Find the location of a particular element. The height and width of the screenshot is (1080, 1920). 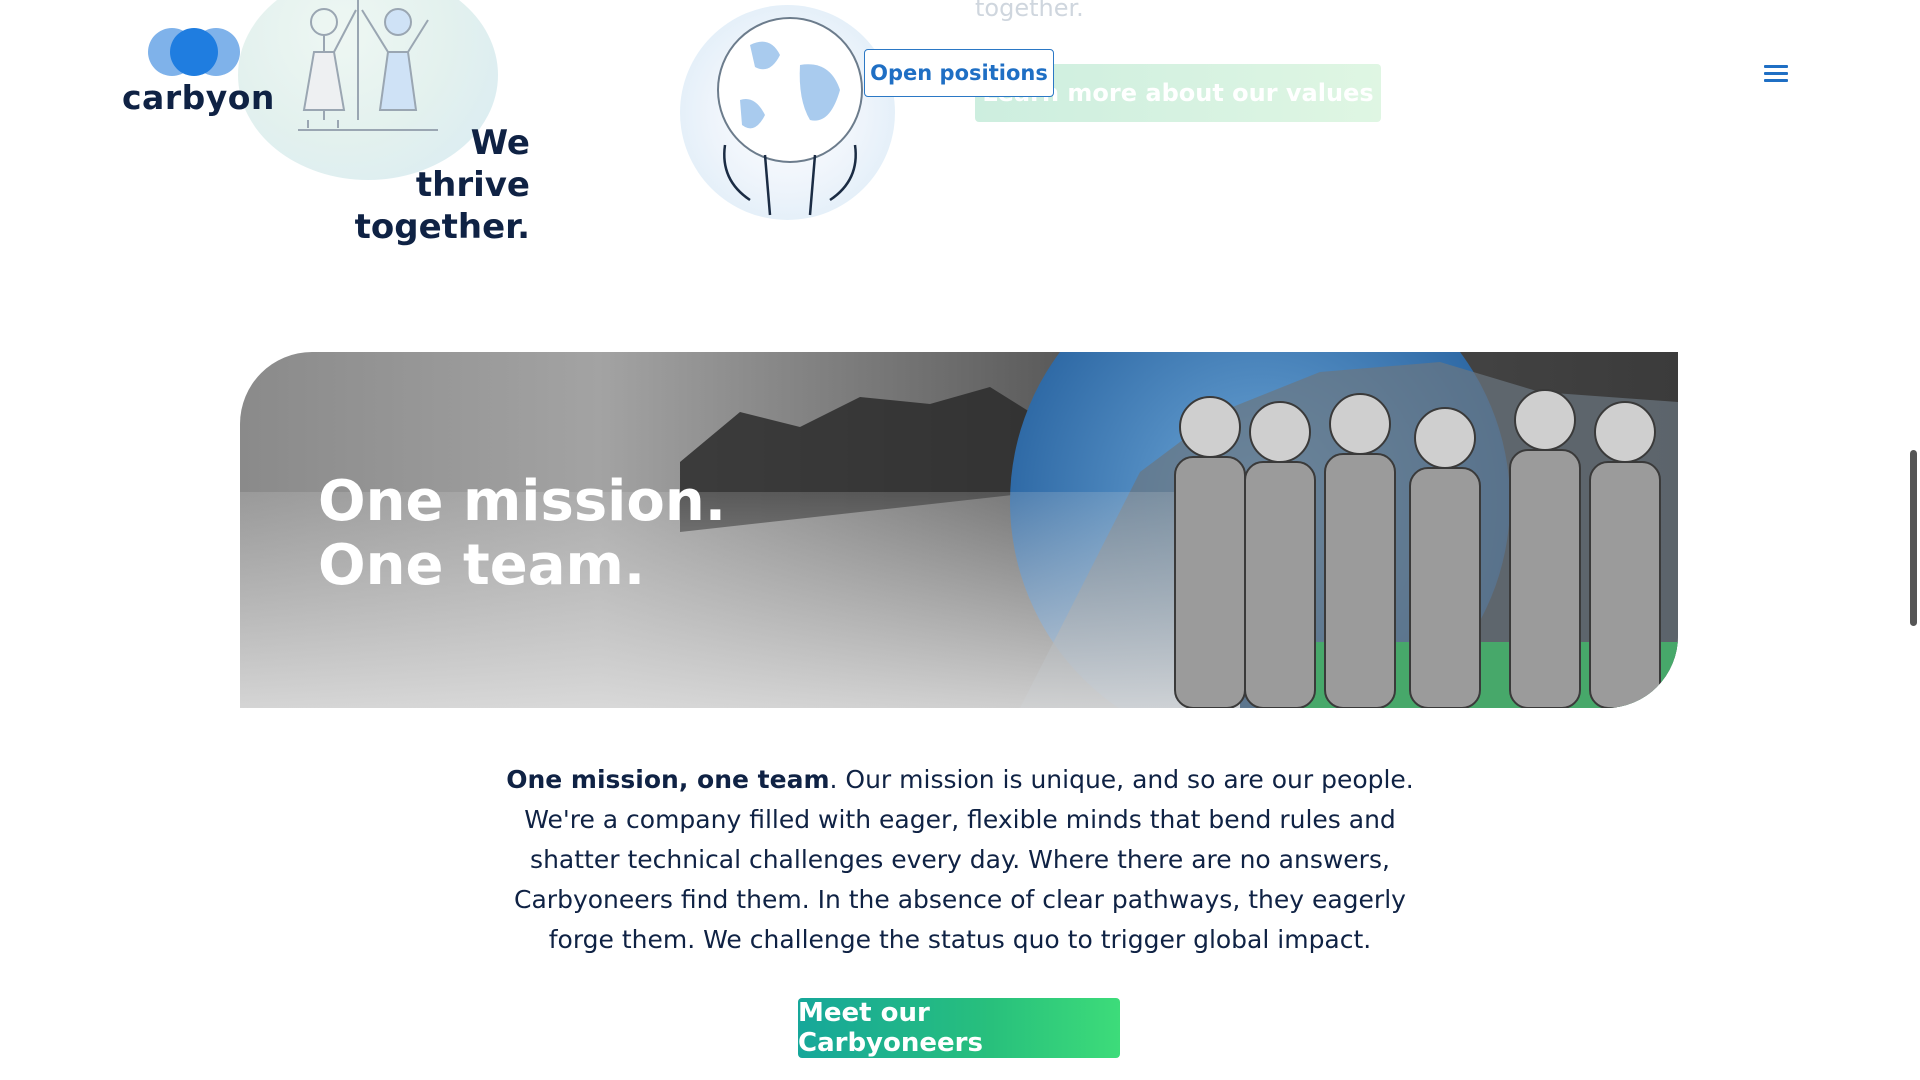

banner-title-line-1: One mission. is located at coordinates (522, 501).